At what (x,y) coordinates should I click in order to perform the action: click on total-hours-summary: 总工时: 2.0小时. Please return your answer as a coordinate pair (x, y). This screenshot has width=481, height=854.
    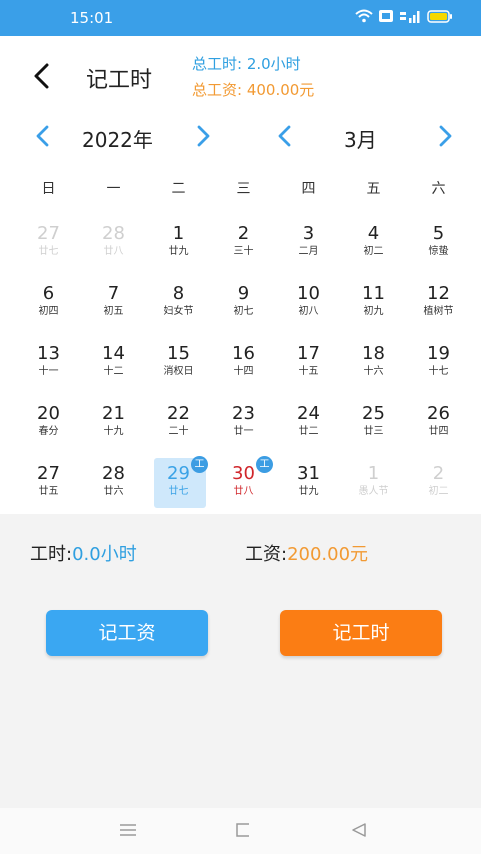
    Looking at the image, I should click on (246, 64).